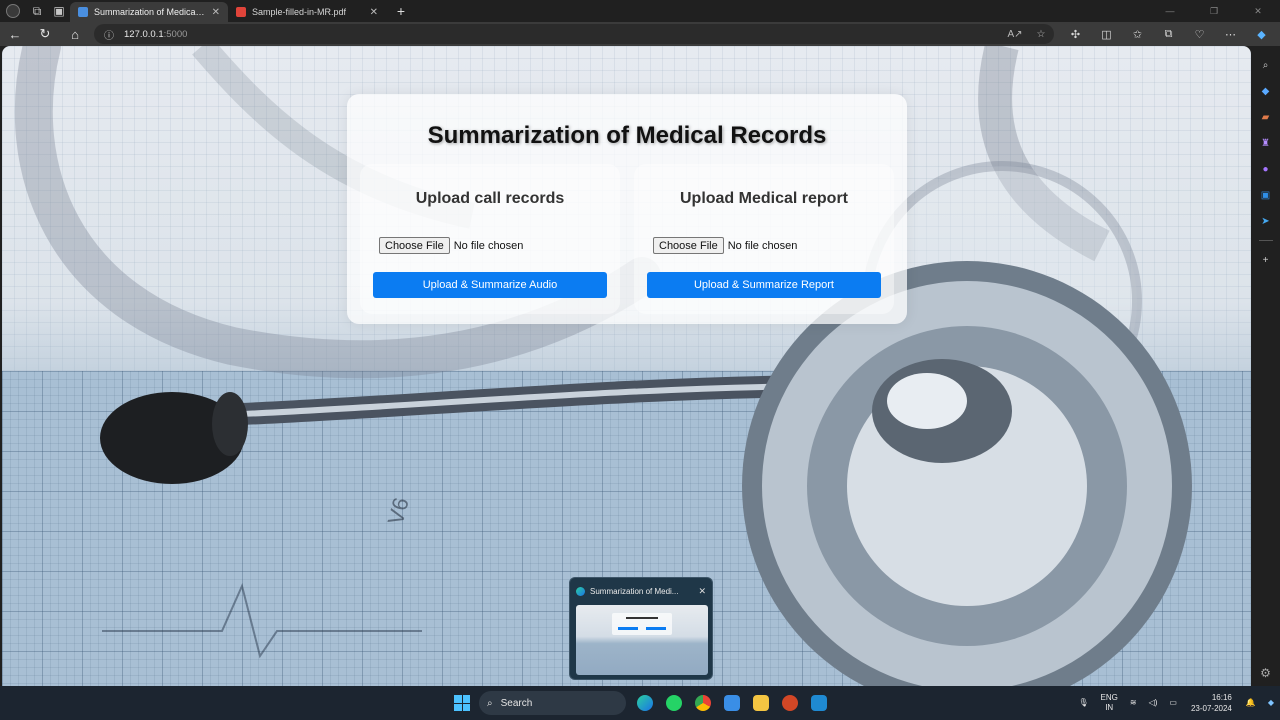 Image resolution: width=1280 pixels, height=720 pixels. Describe the element at coordinates (1265, 366) in the screenshot. I see `edge-sidebar: ⌕ ◆ ▰ ♜ ● ▣ ➤ + ⚙` at that location.